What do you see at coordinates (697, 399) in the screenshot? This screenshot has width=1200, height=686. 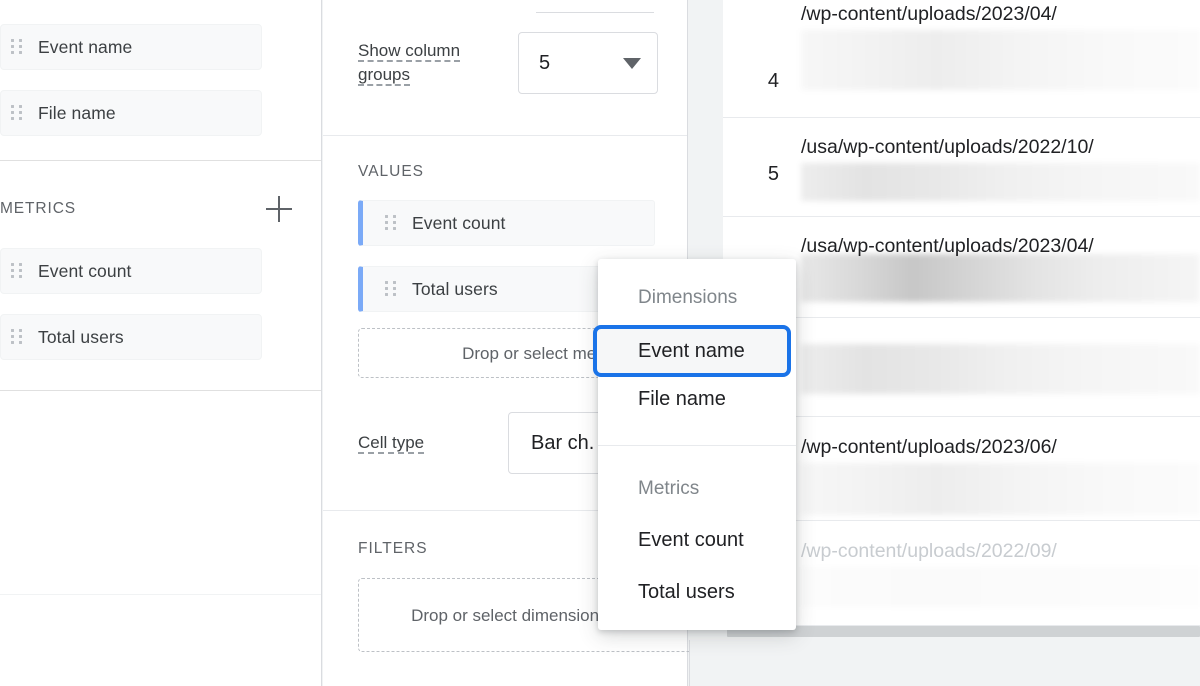 I see `menu-item-file-name: File name` at bounding box center [697, 399].